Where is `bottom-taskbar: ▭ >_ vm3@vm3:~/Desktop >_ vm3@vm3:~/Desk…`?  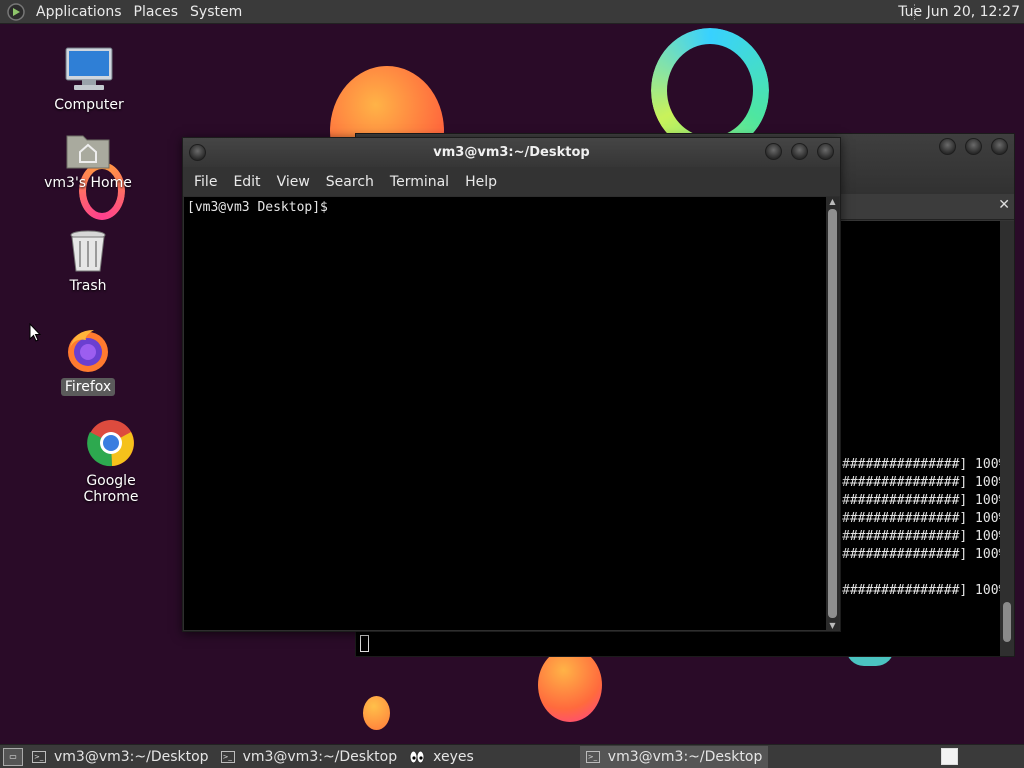 bottom-taskbar: ▭ >_ vm3@vm3:~/Desktop >_ vm3@vm3:~/Desk… is located at coordinates (512, 756).